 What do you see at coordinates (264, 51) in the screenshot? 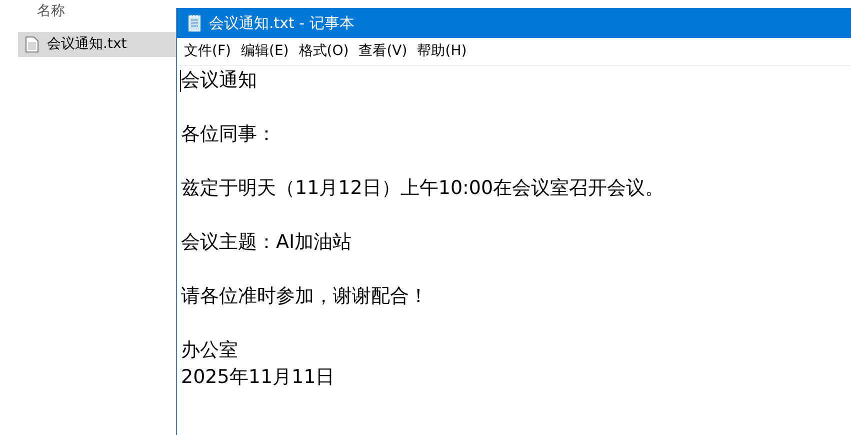
I see `menu-item: 编辑(E)` at bounding box center [264, 51].